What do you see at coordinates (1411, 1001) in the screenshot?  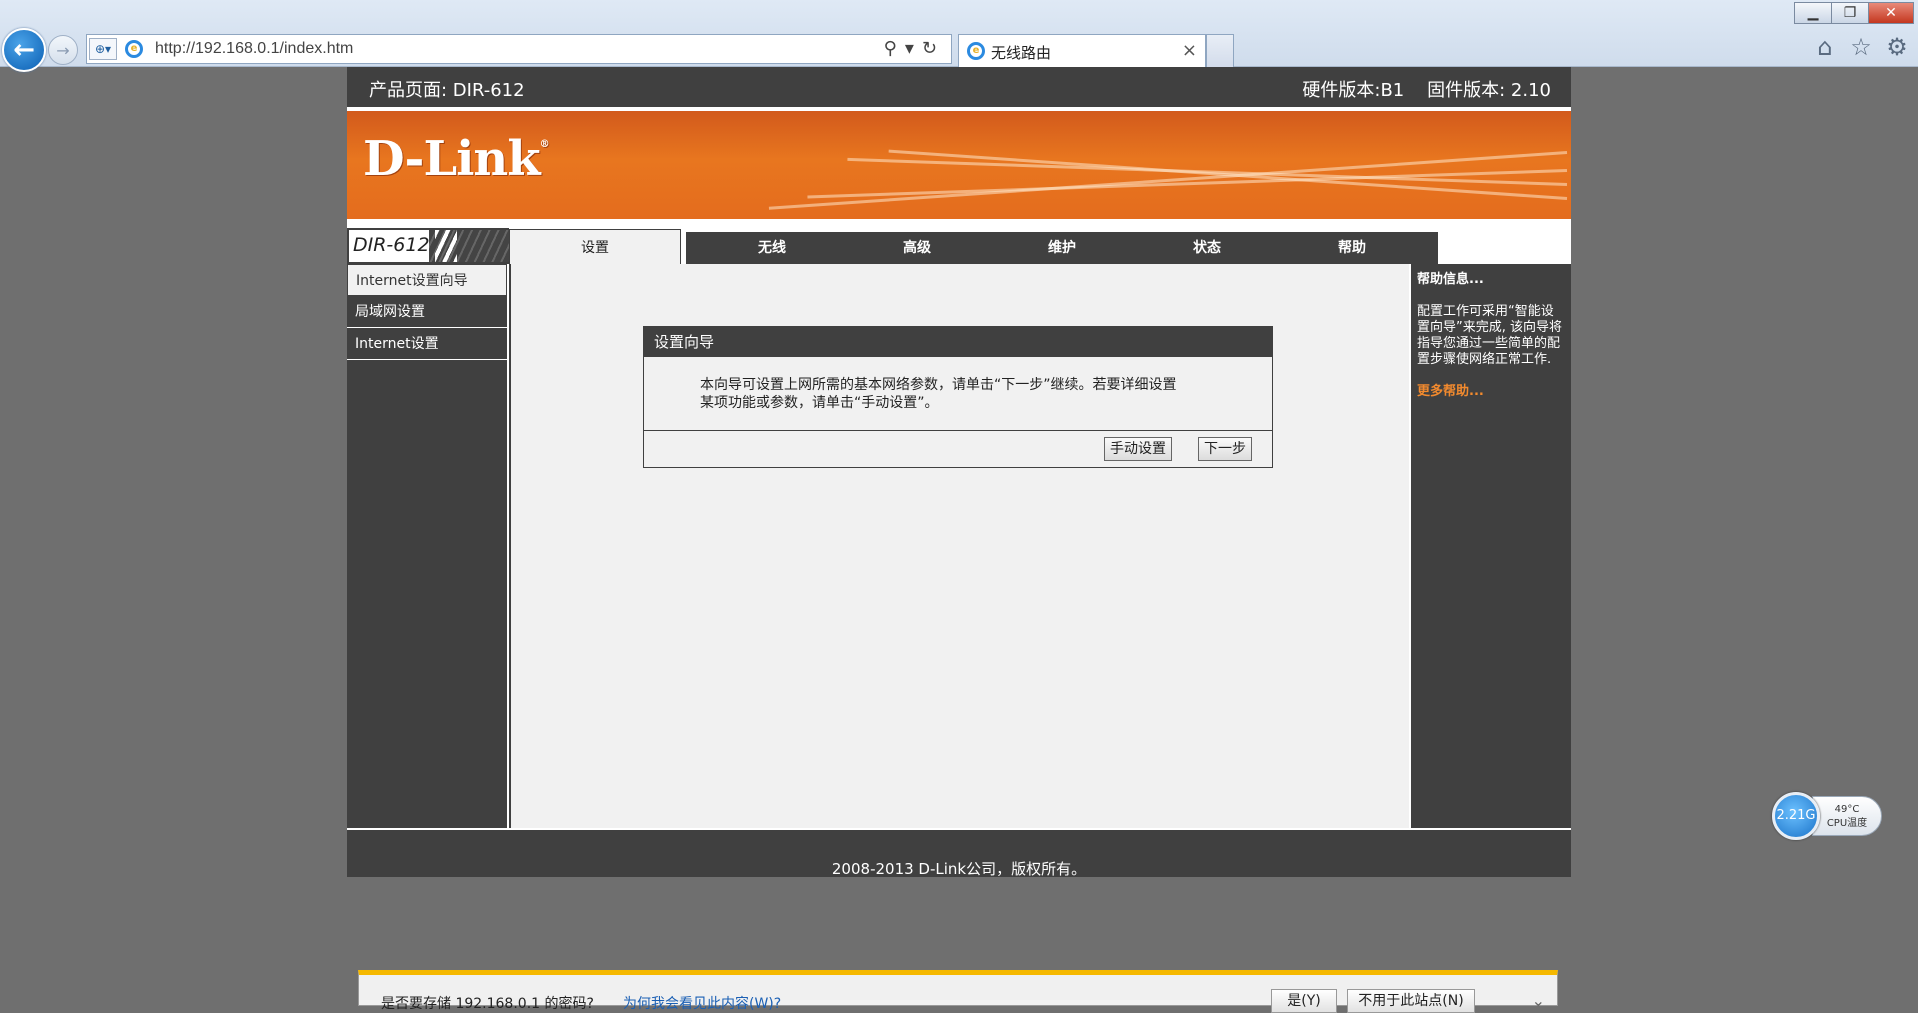 I see `never-for-site-button: 不用于此站点(N)` at bounding box center [1411, 1001].